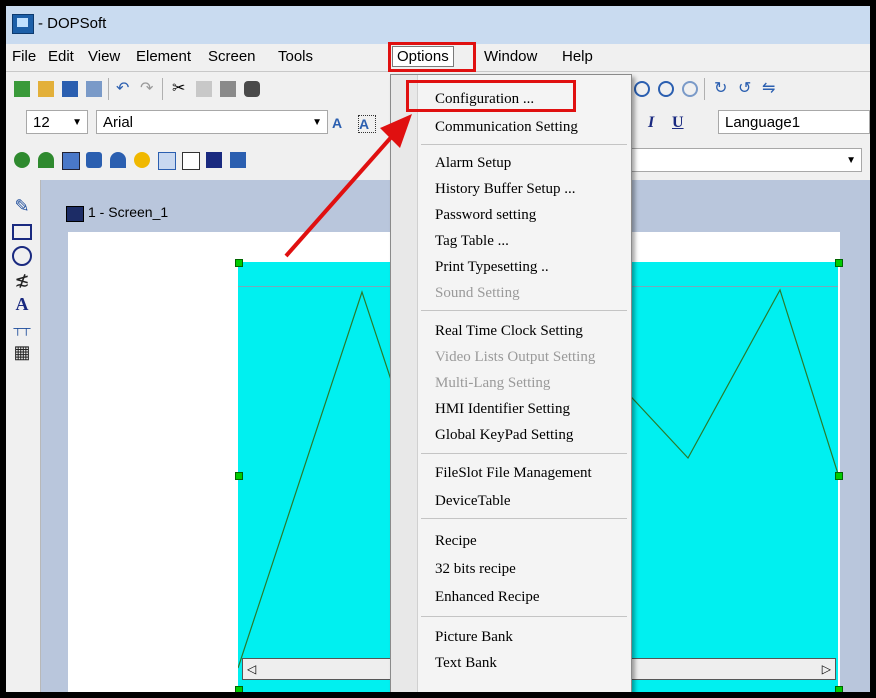 This screenshot has width=876, height=698. What do you see at coordinates (666, 89) in the screenshot?
I see `zoom-out-icon` at bounding box center [666, 89].